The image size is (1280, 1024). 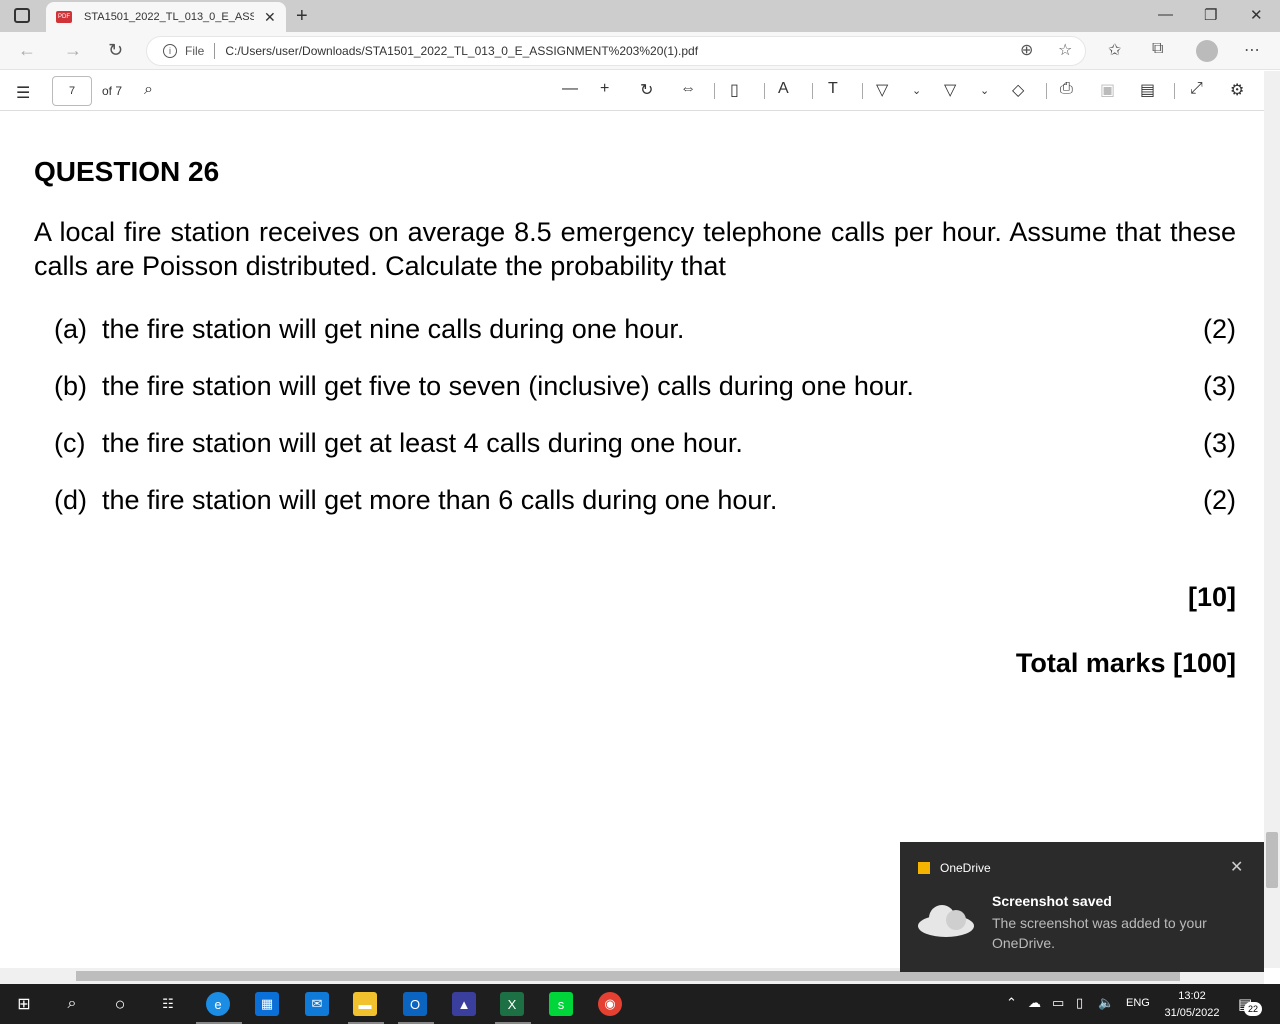 I want to click on total-marks: Total marks [100], so click(x=1125, y=663).